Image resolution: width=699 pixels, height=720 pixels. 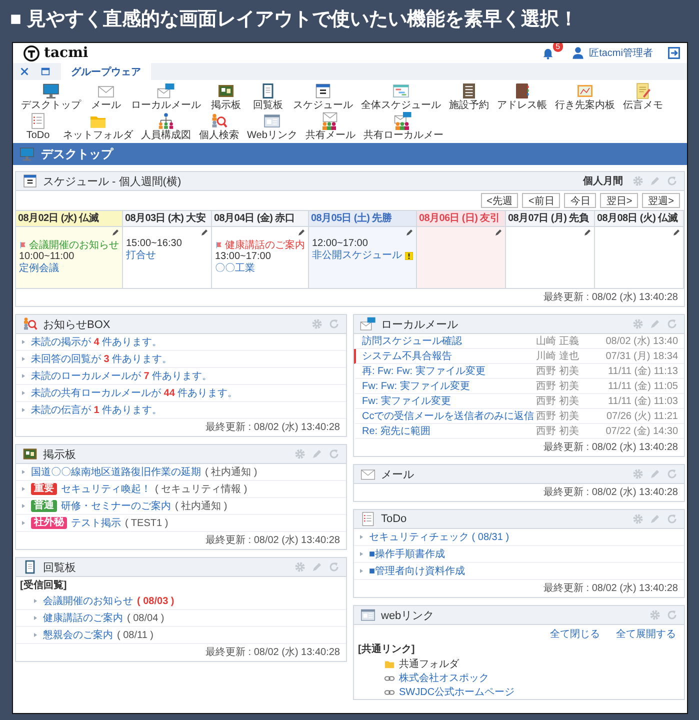 I want to click on mail-date: 11/11 (金) 11:13, so click(x=642, y=371).